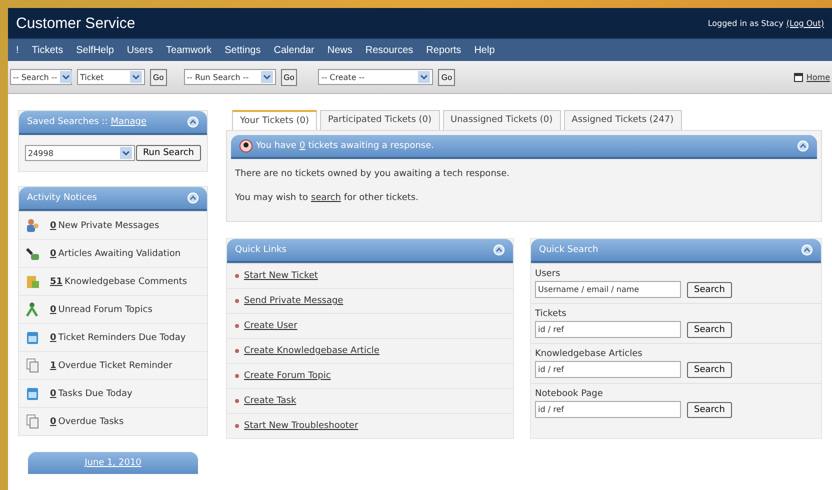 The image size is (832, 490). Describe the element at coordinates (389, 50) in the screenshot. I see `nav-item: Resources` at that location.